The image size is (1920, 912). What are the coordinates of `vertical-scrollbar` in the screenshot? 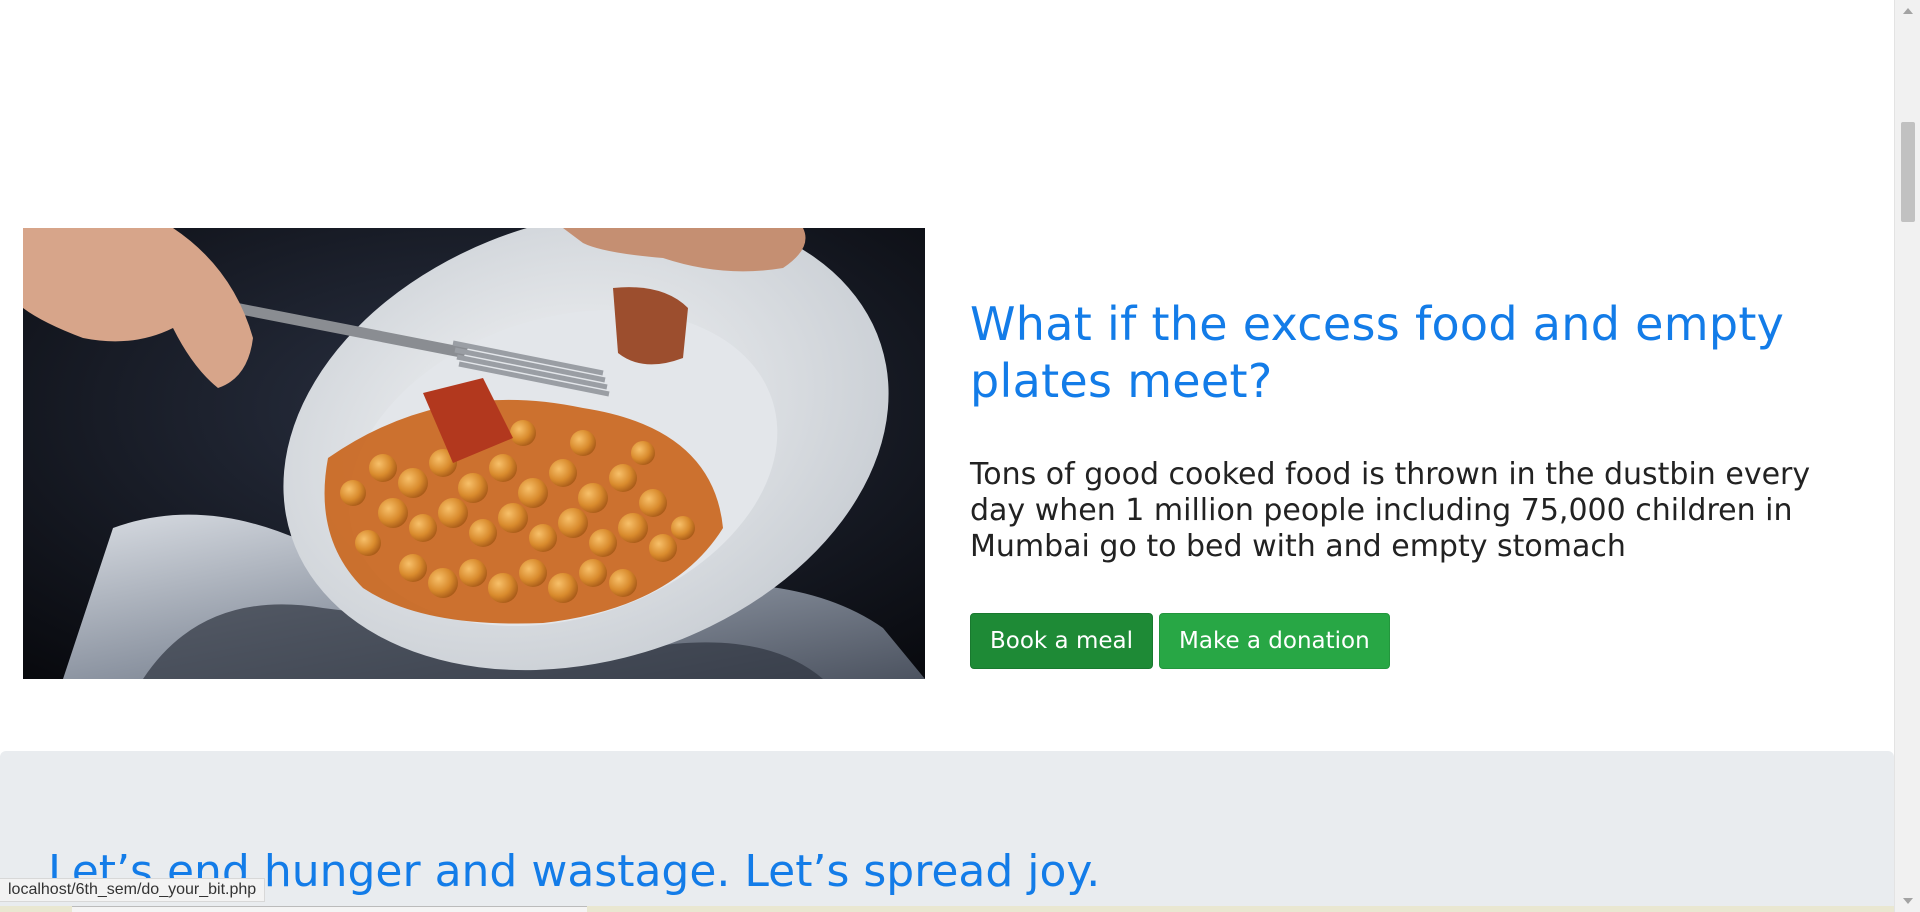 It's located at (1907, 456).